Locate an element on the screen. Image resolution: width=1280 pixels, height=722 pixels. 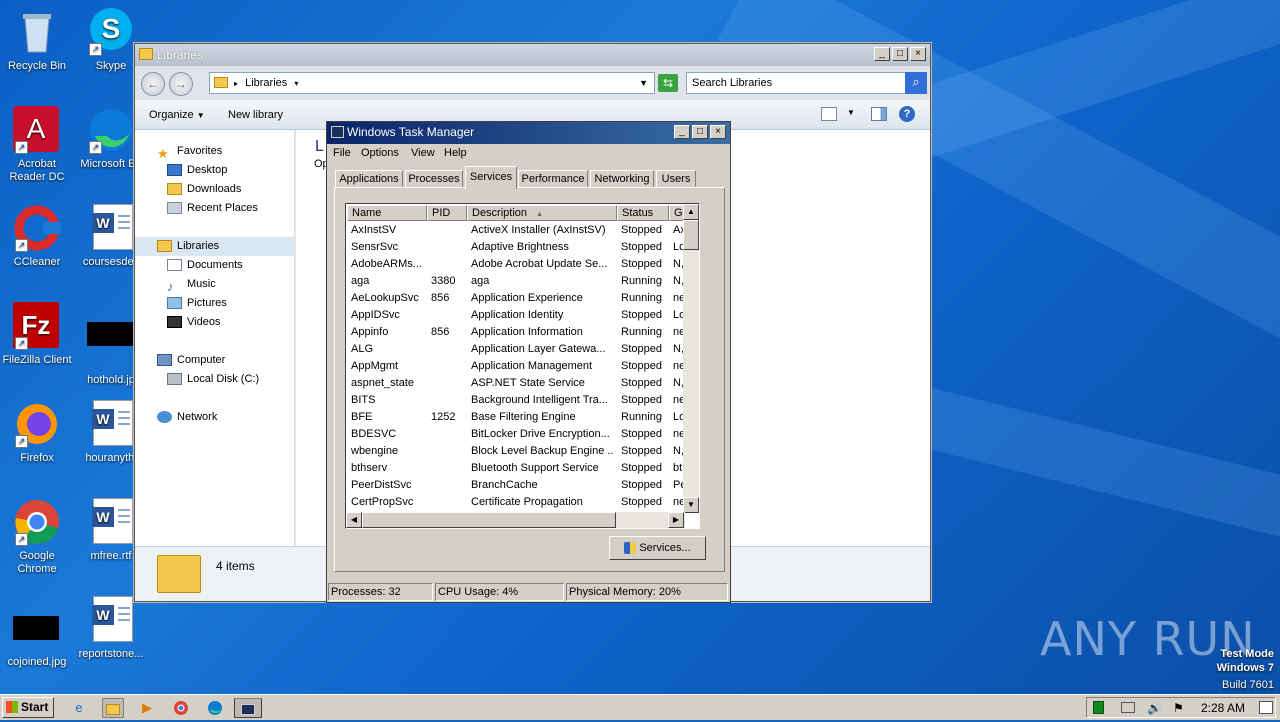
nav-pictures: Pictures is located at coordinates (197, 303).